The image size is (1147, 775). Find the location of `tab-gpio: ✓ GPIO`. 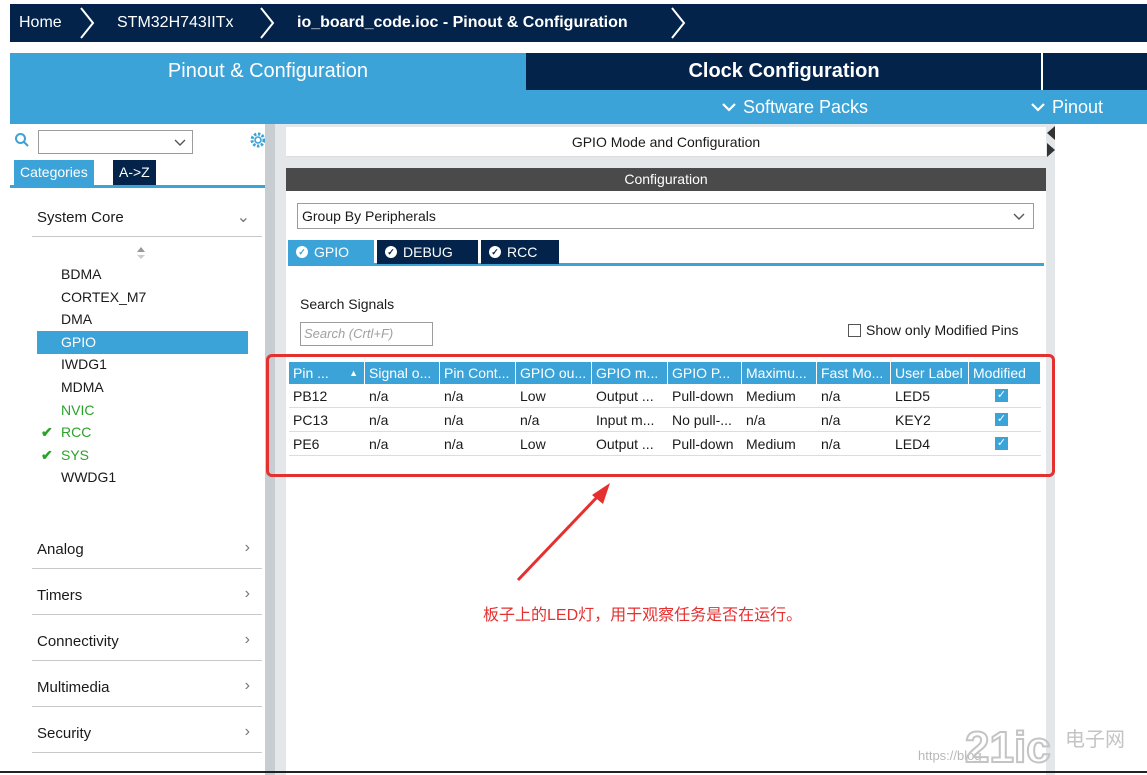

tab-gpio: ✓ GPIO is located at coordinates (331, 252).